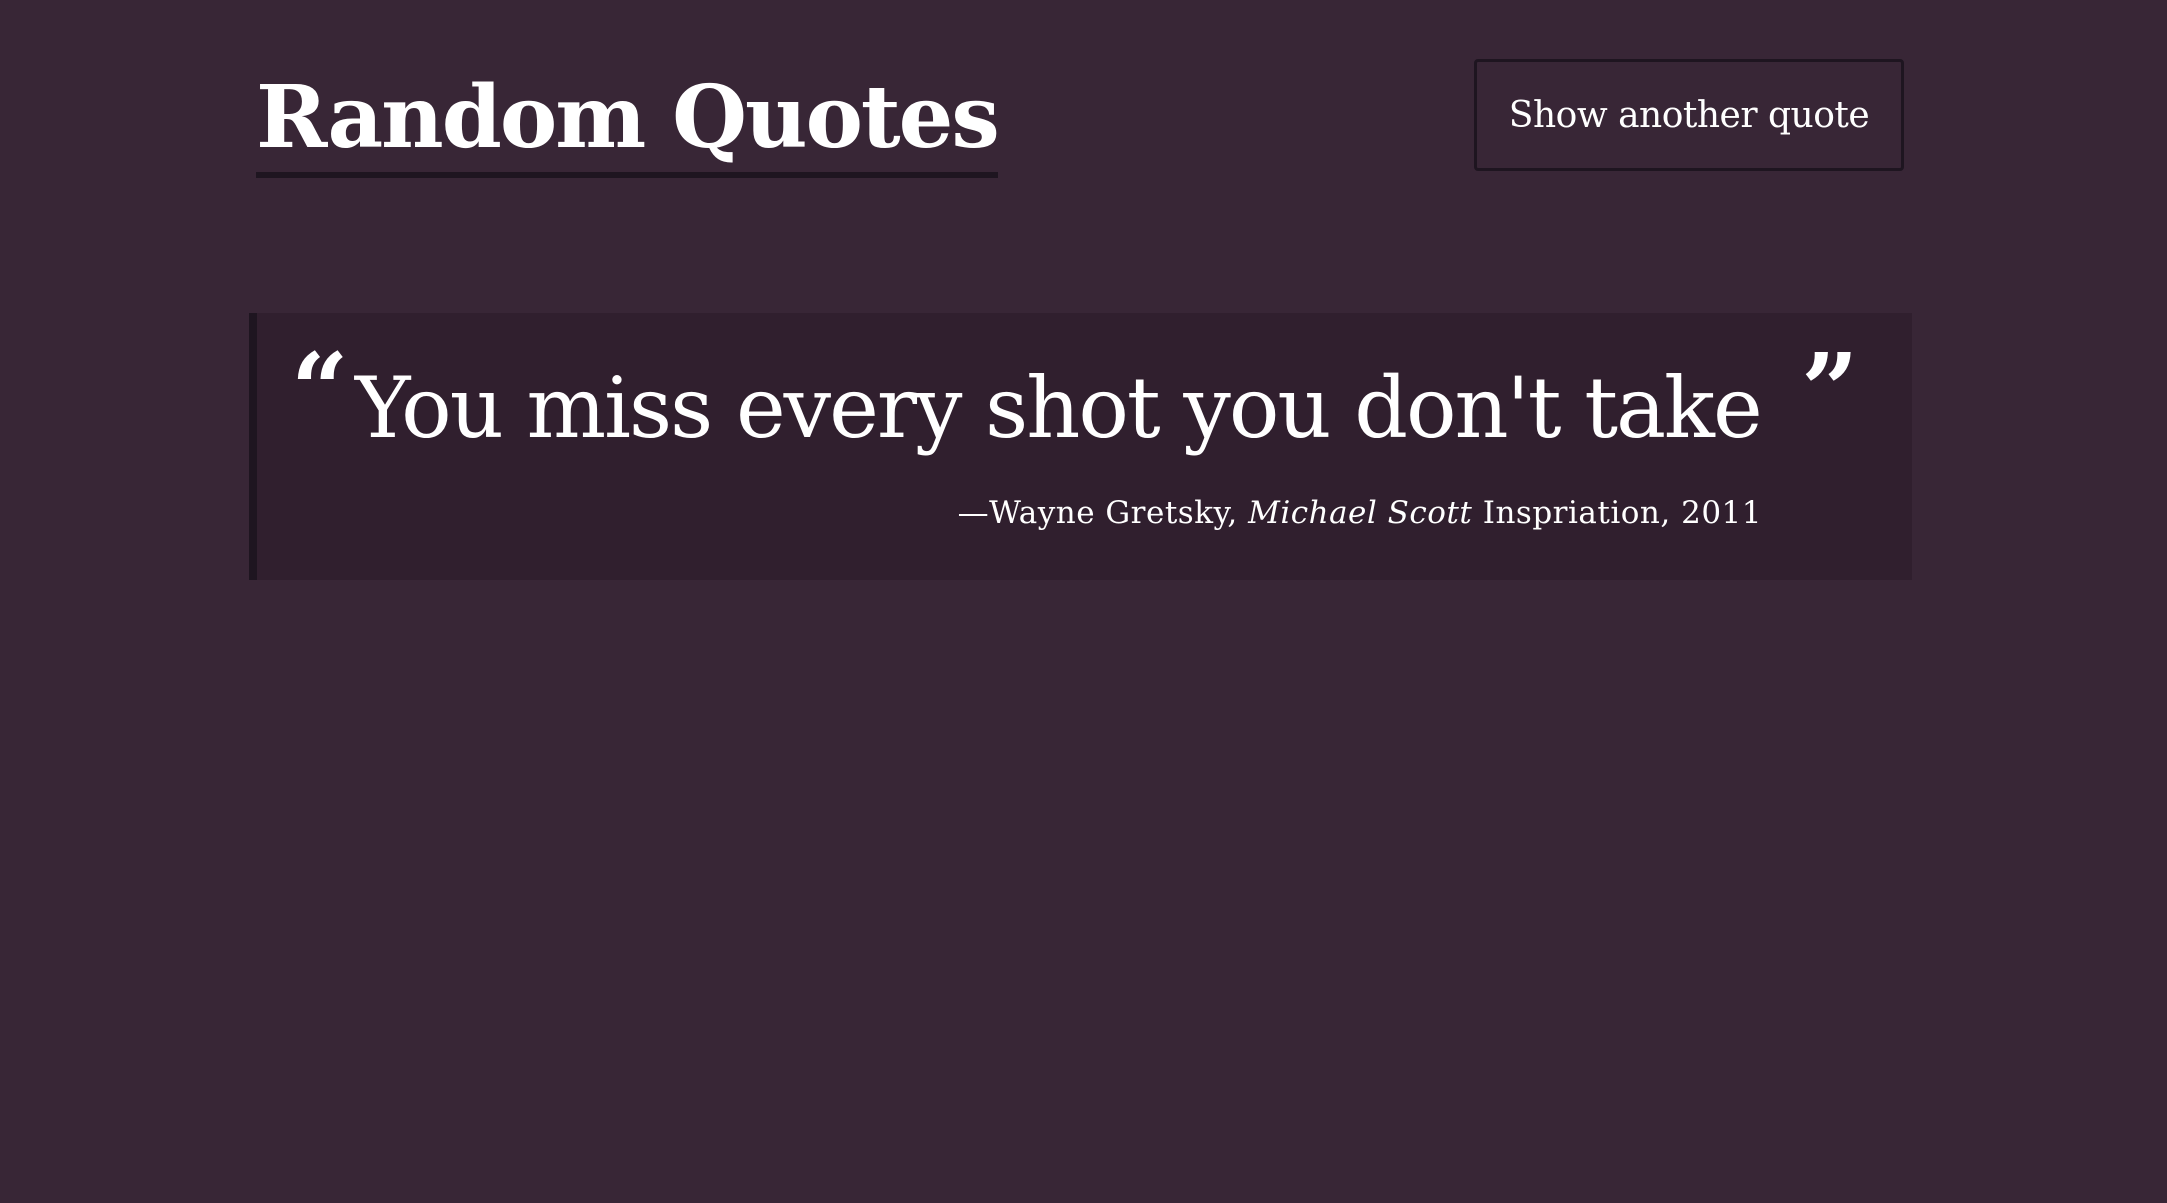 The image size is (2167, 1203). Describe the element at coordinates (1103, 513) in the screenshot. I see `quote-author: —Wayne Gretsky,` at that location.